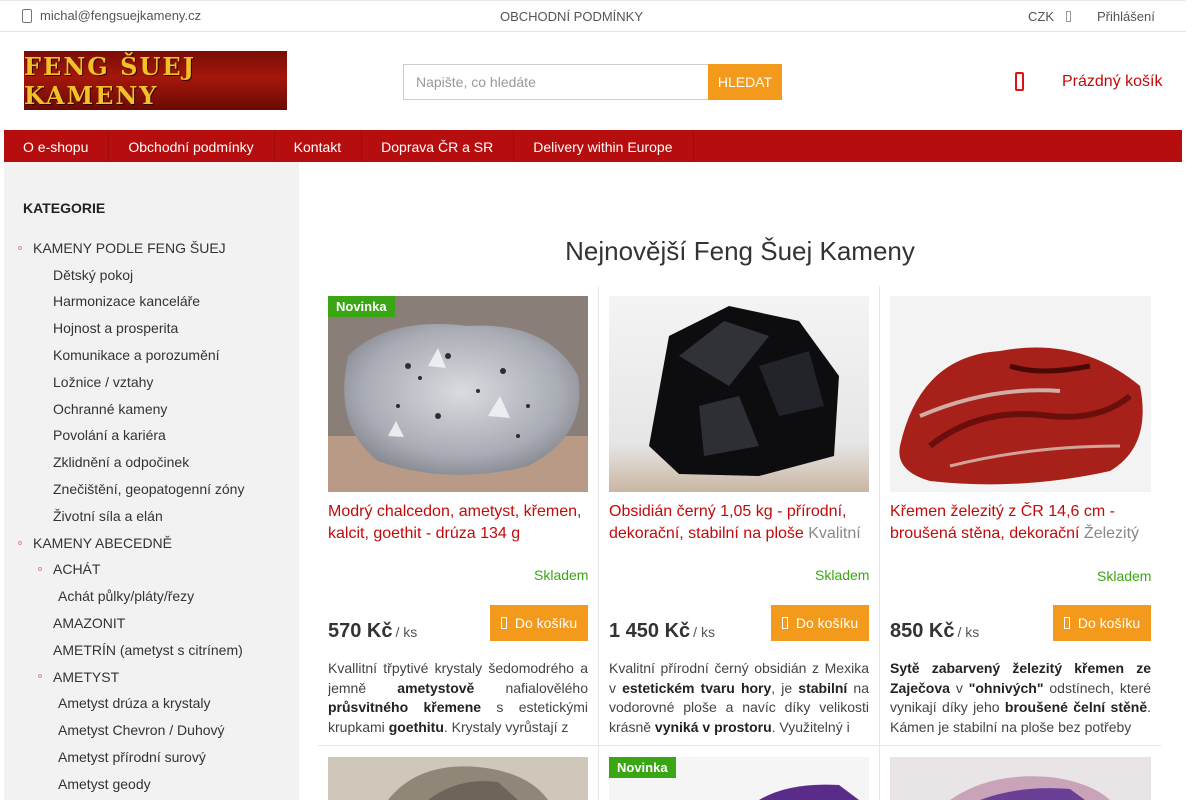 The height and width of the screenshot is (800, 1200). I want to click on category-item: AMAZONIT, so click(89, 623).